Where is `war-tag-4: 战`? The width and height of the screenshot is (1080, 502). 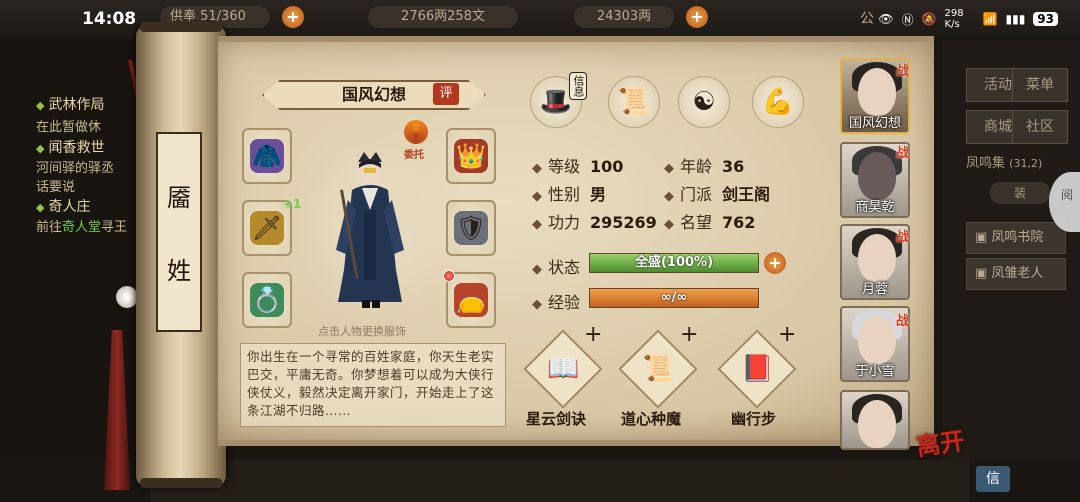 war-tag-4: 战 is located at coordinates (903, 321).